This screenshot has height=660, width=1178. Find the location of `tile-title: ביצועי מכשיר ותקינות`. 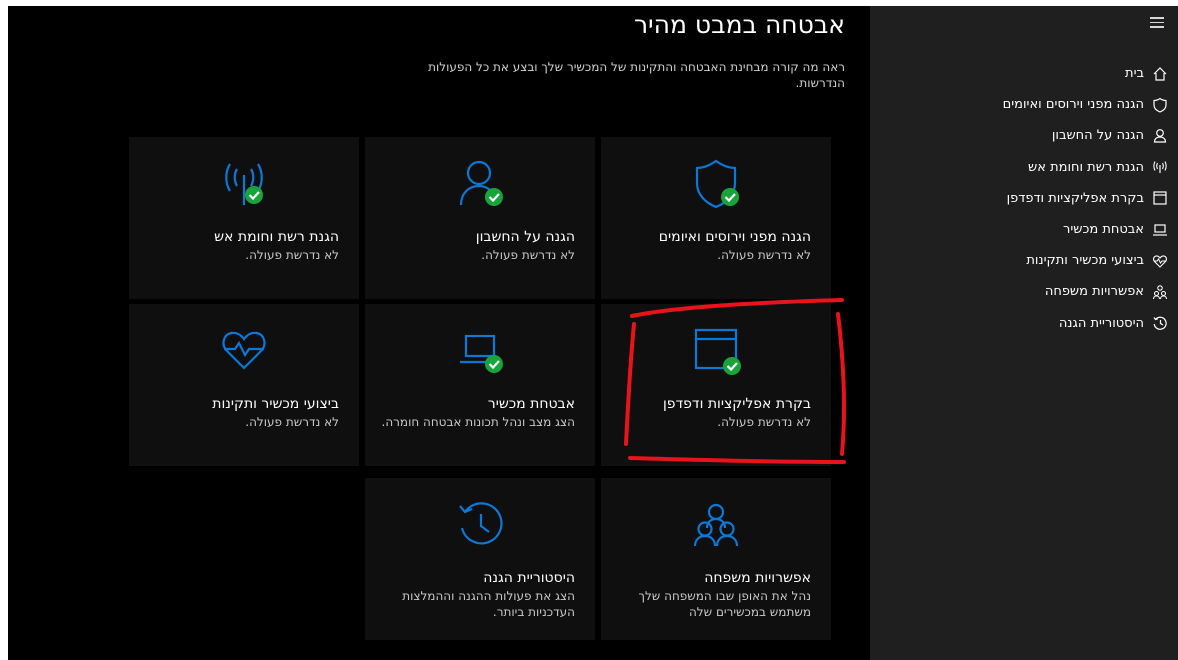

tile-title: ביצועי מכשיר ותקינות is located at coordinates (275, 404).